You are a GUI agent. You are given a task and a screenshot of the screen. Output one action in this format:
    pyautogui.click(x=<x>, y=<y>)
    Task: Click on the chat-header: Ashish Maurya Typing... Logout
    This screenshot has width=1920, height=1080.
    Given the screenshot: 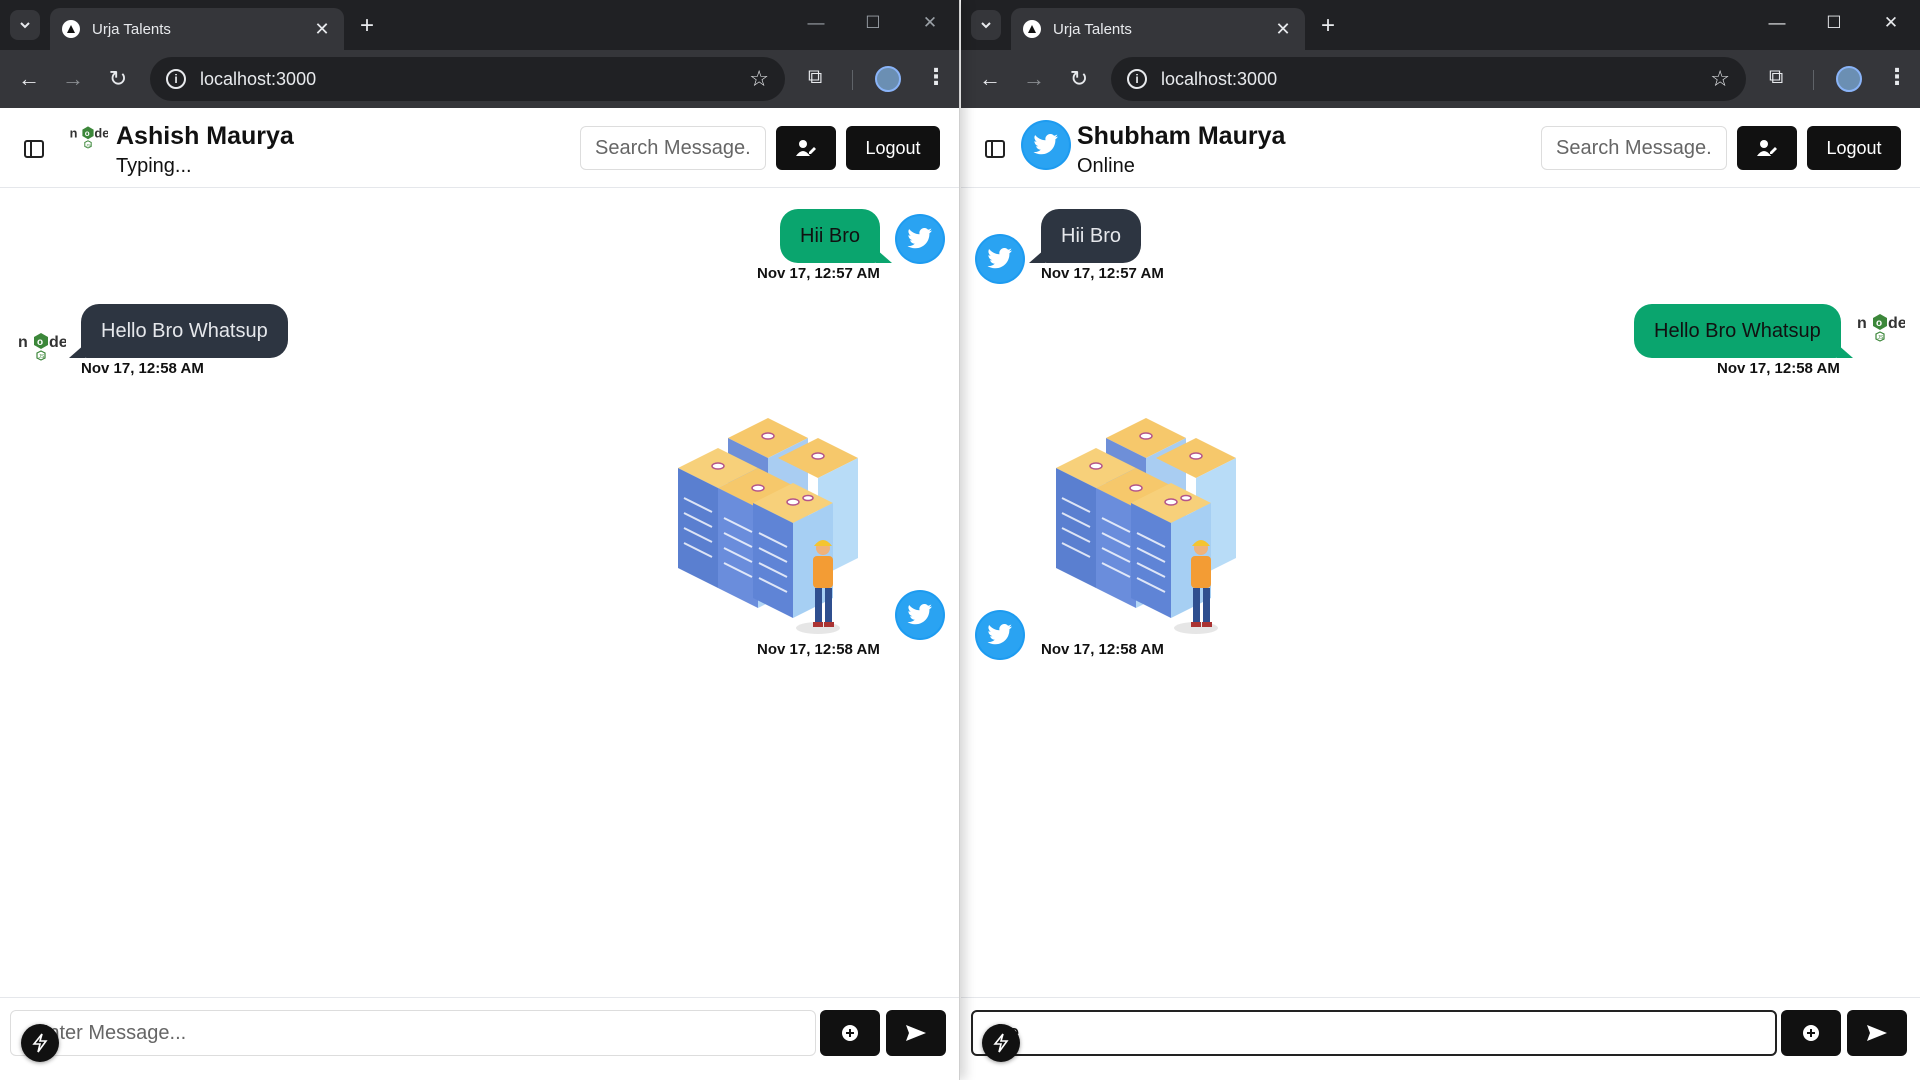 What is the action you would take?
    pyautogui.click(x=479, y=148)
    